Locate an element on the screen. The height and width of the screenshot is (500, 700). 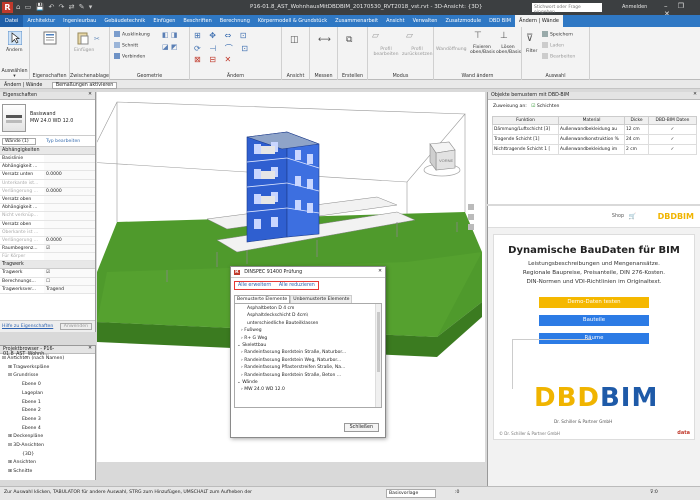
tree-item: Ebene 2 is located at coordinates (47, 411).